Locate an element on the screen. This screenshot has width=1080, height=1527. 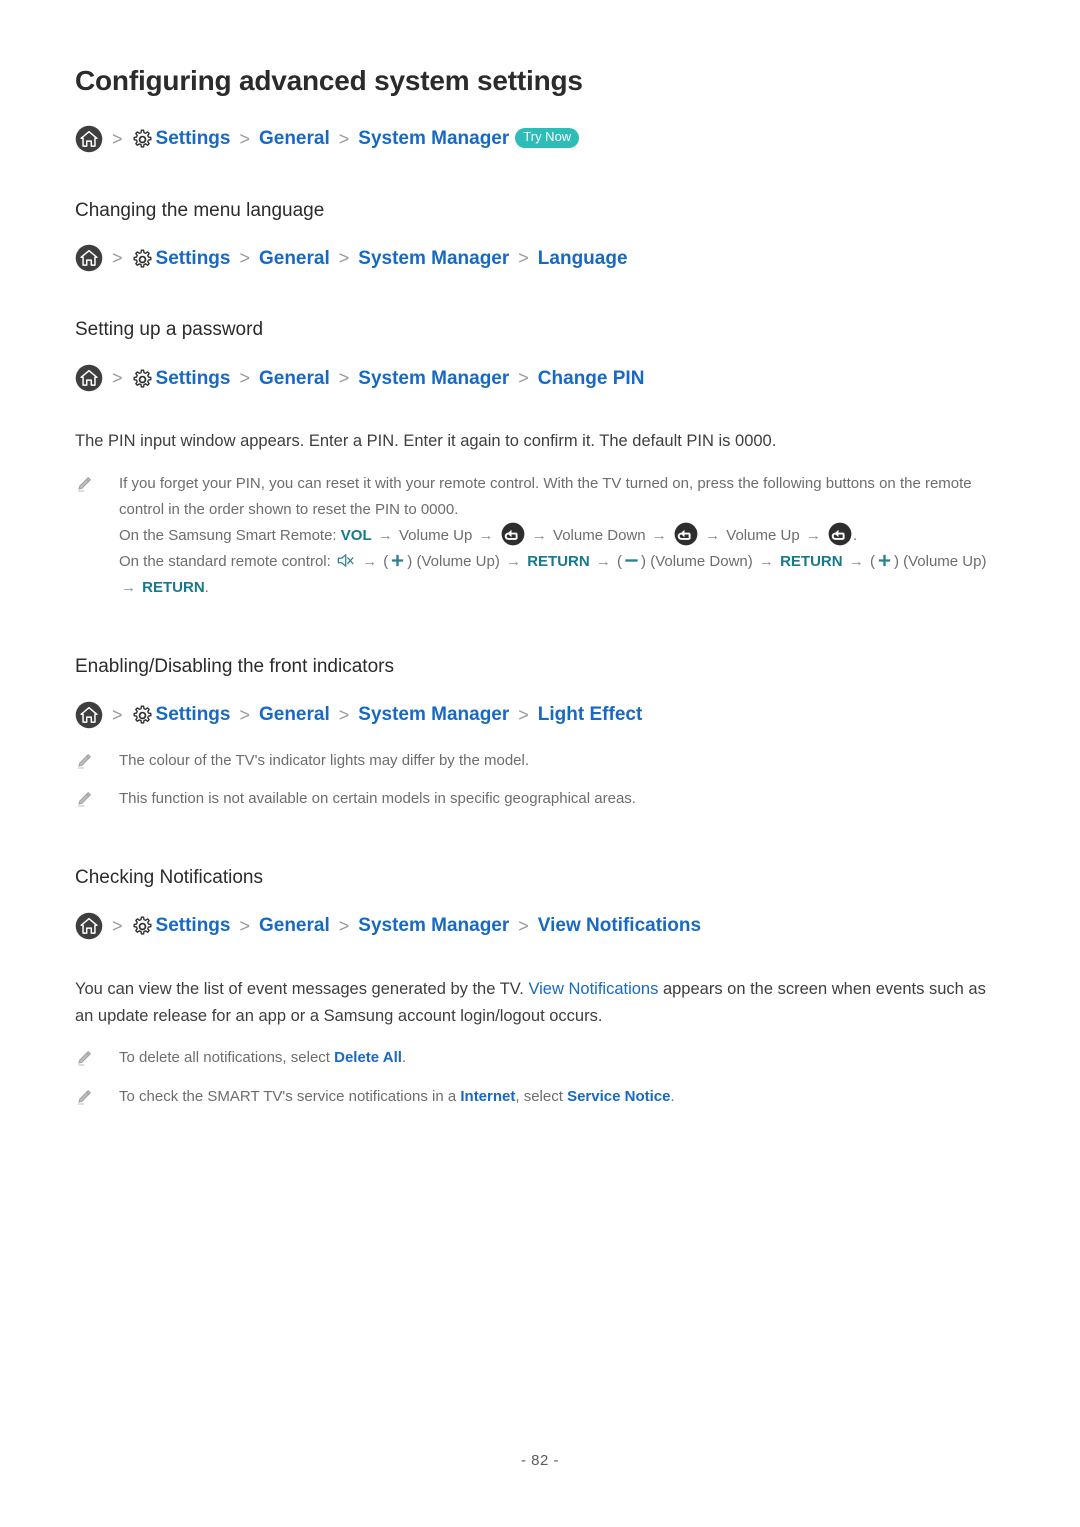
minus-group: () is located at coordinates (632, 561).